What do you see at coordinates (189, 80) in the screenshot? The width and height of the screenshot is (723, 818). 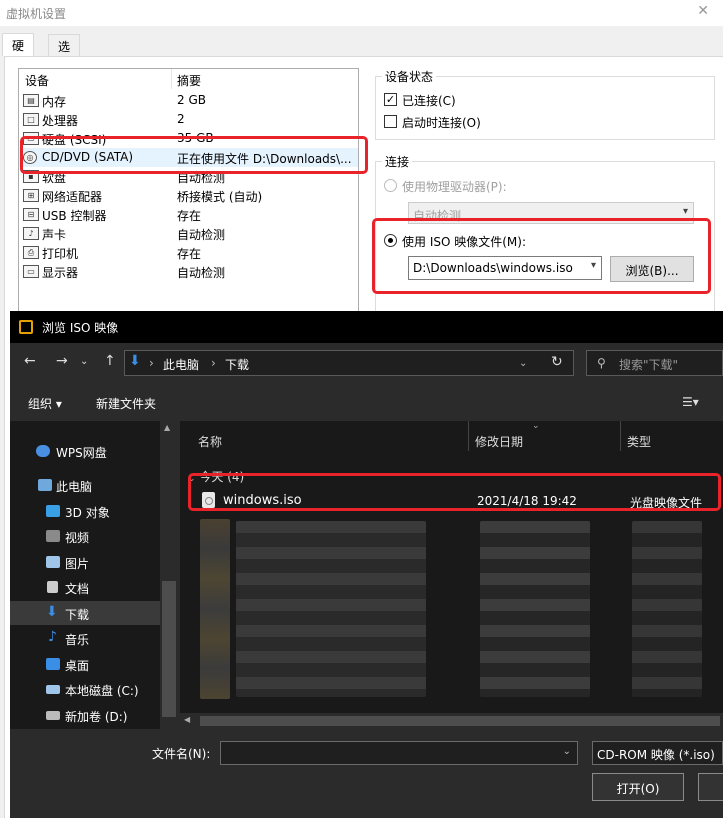 I see `column-summary: 摘要` at bounding box center [189, 80].